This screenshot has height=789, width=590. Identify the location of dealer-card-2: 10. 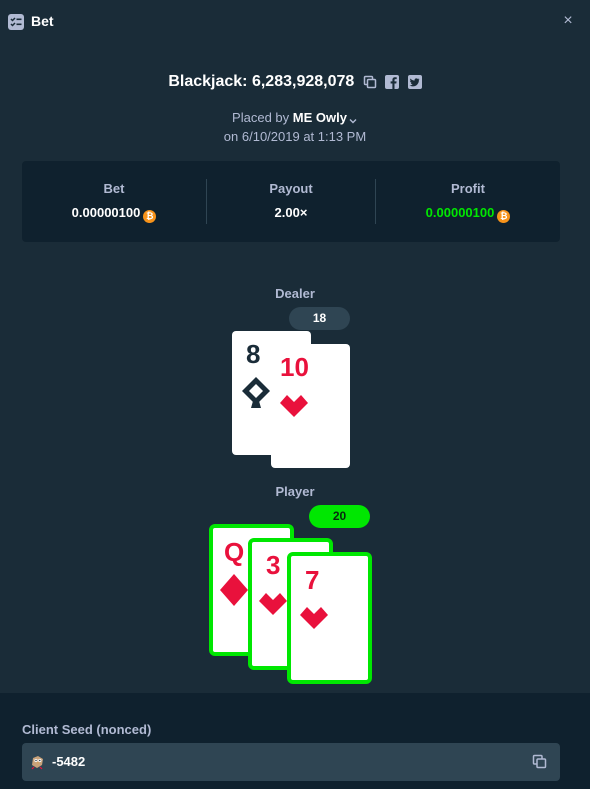
(310, 406).